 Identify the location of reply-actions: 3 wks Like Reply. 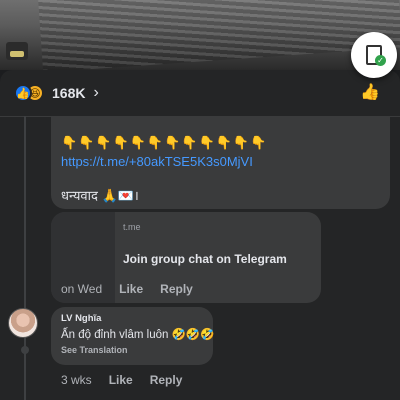
(121, 380).